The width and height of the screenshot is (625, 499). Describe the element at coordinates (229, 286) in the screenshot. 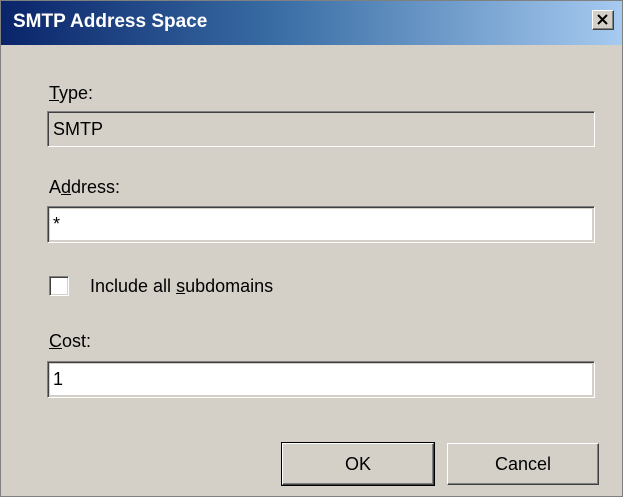

I see `subdomains-label-text: ubdomains` at that location.